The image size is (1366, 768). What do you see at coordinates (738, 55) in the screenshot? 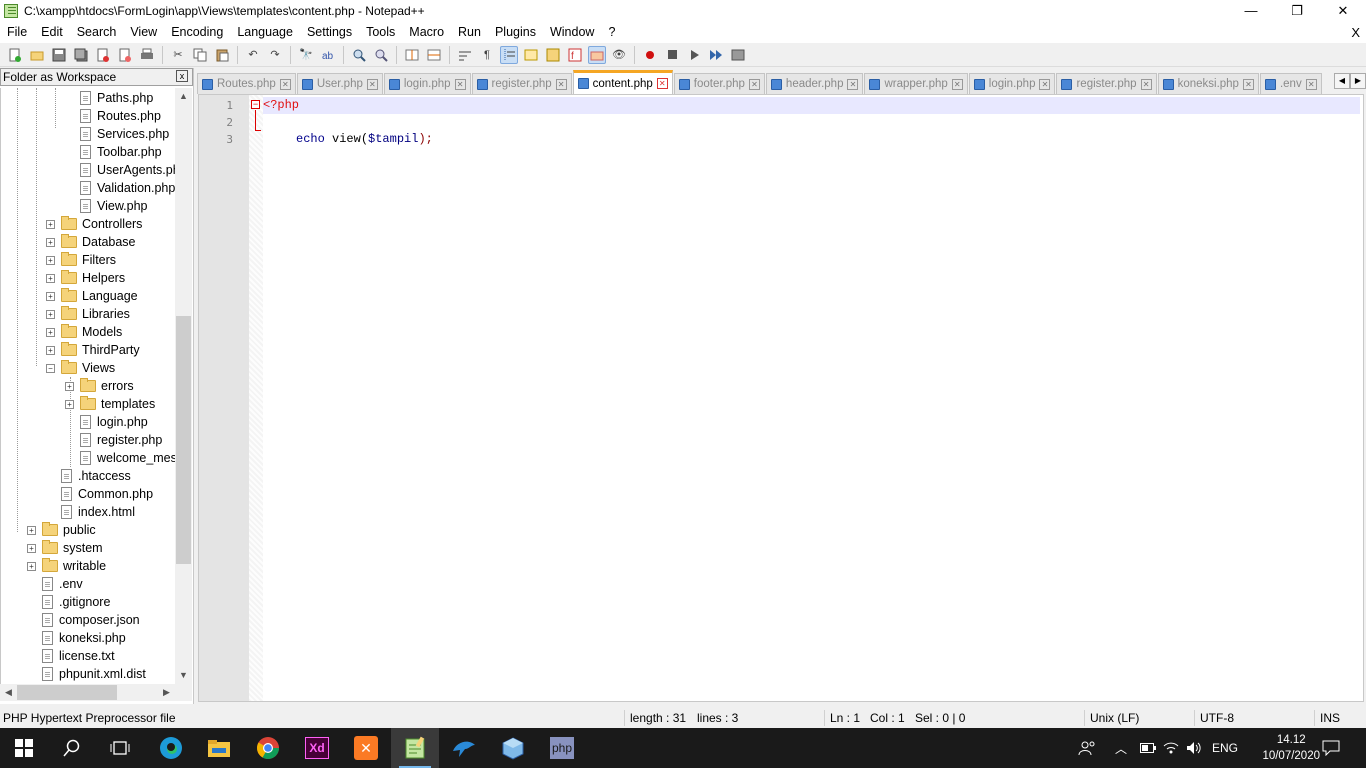
I see `save-macro-icon` at bounding box center [738, 55].